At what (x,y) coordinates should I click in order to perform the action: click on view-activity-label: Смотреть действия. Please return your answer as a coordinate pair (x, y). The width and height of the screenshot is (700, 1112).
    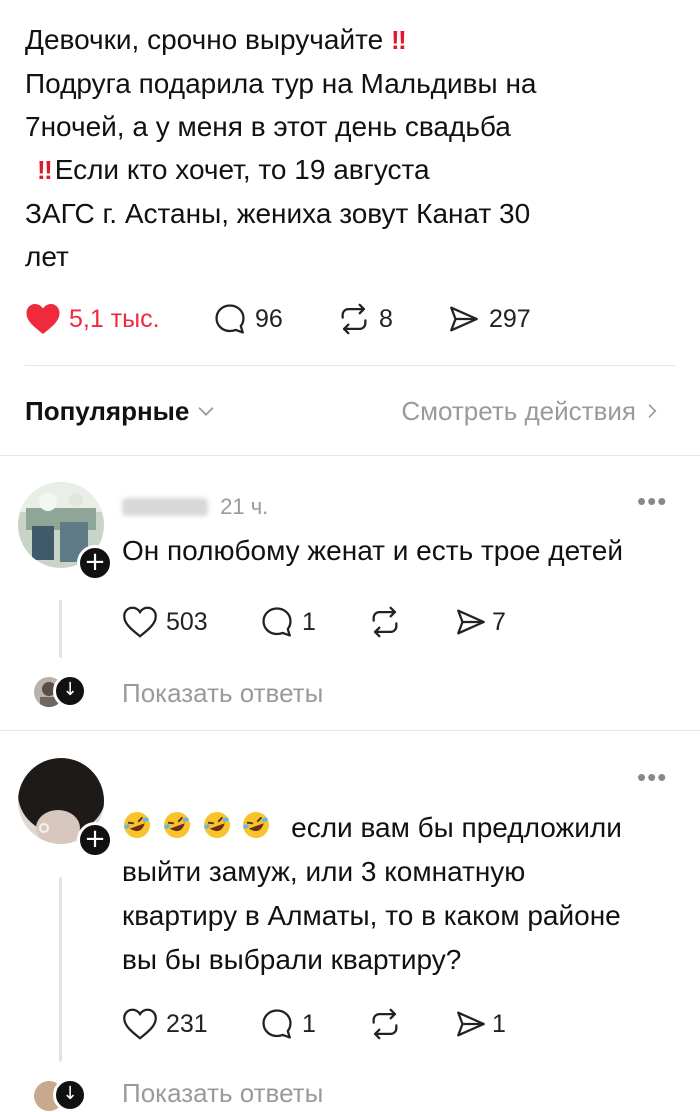
    Looking at the image, I should click on (518, 410).